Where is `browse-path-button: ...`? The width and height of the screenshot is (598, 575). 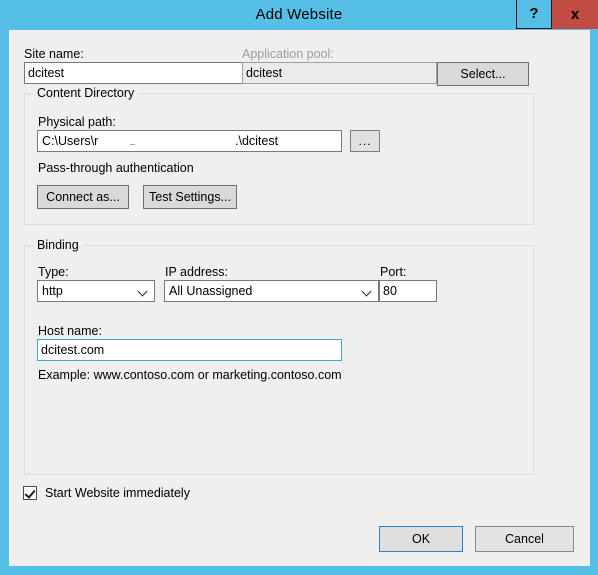
browse-path-button: ... is located at coordinates (365, 141).